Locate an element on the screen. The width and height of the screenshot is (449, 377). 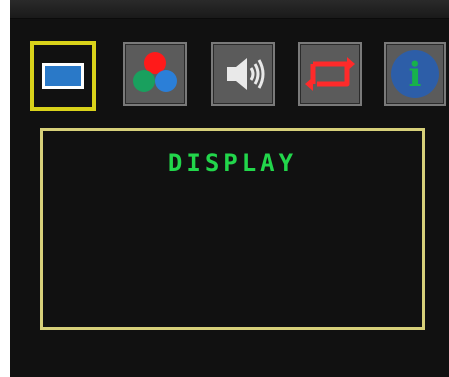
display-icon is located at coordinates (63, 76).